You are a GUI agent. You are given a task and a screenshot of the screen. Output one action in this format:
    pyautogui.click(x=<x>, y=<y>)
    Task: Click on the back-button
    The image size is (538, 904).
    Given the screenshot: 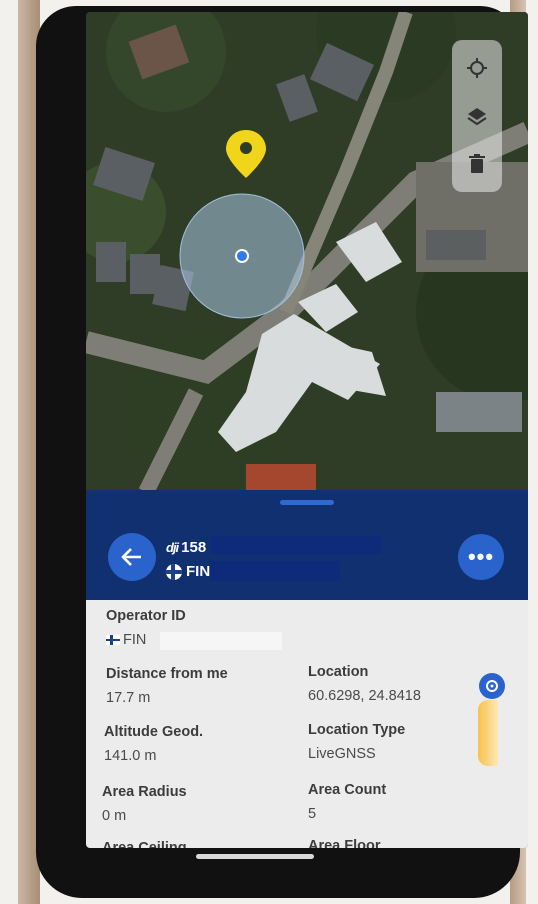 What is the action you would take?
    pyautogui.click(x=132, y=557)
    